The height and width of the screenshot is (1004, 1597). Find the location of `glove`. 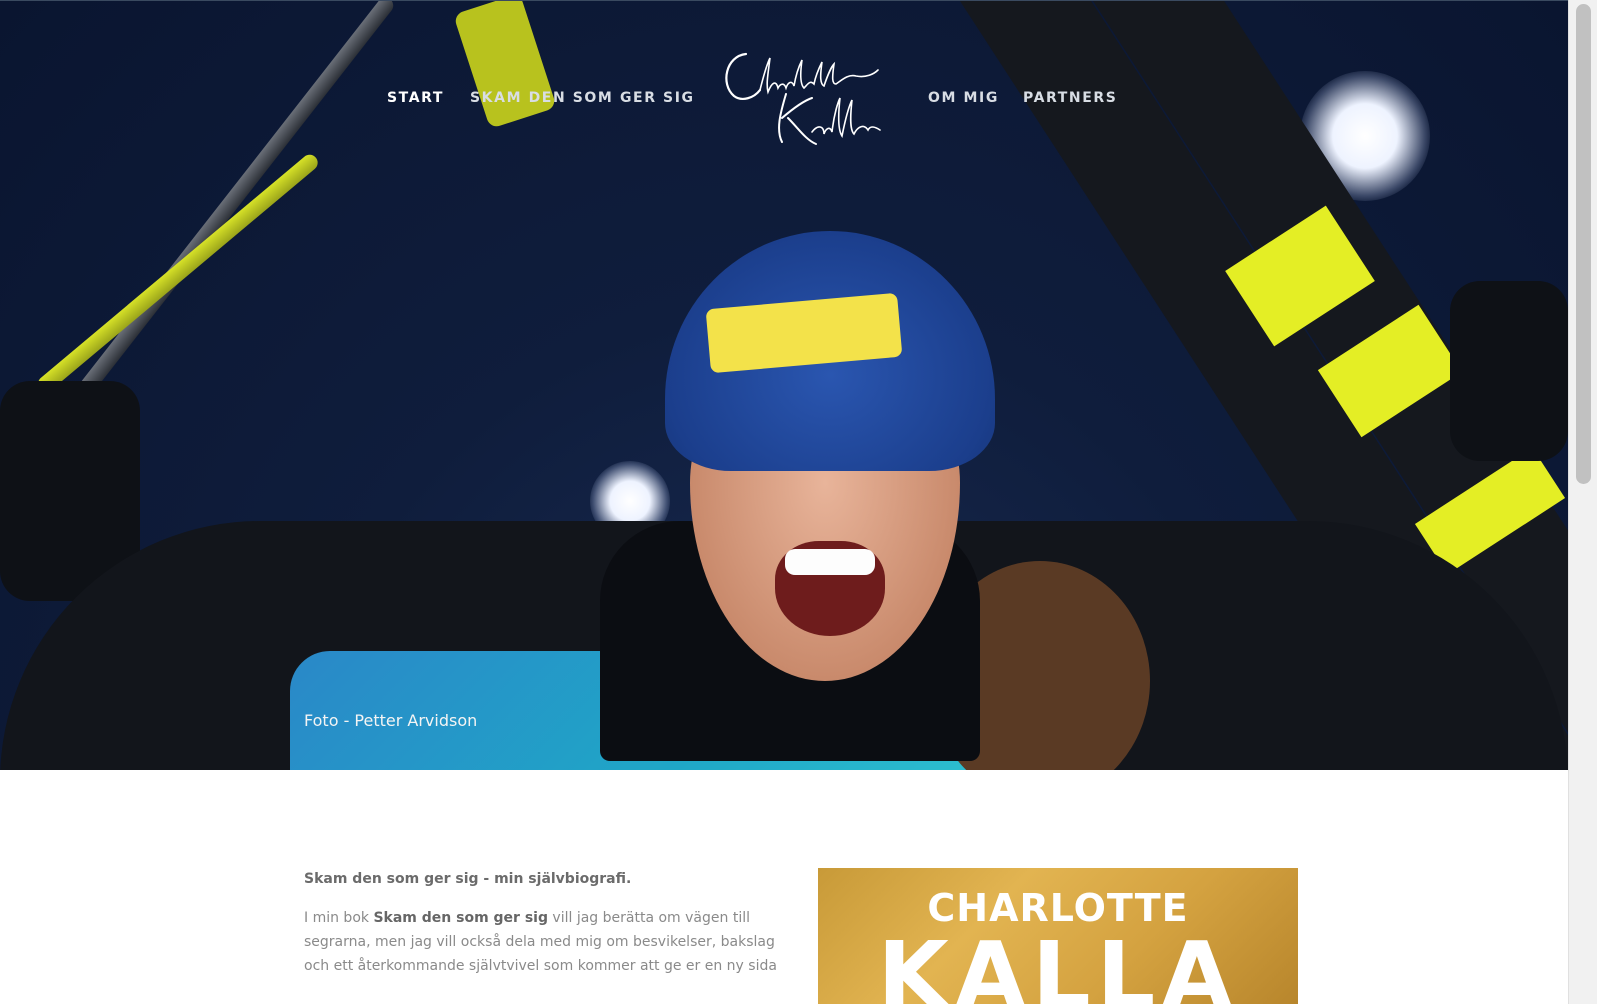

glove is located at coordinates (1509, 371).